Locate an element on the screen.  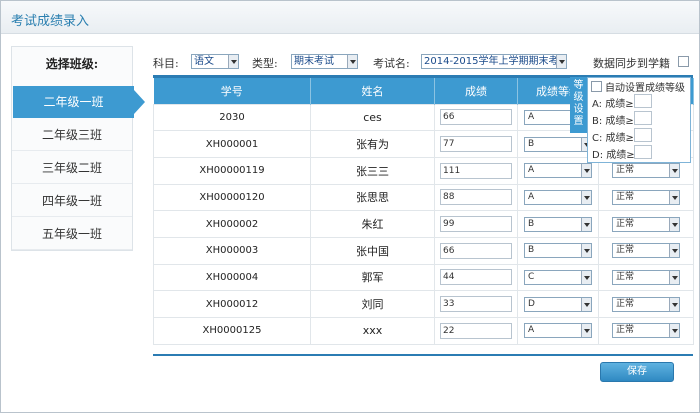
score-input: 77 is located at coordinates (476, 144).